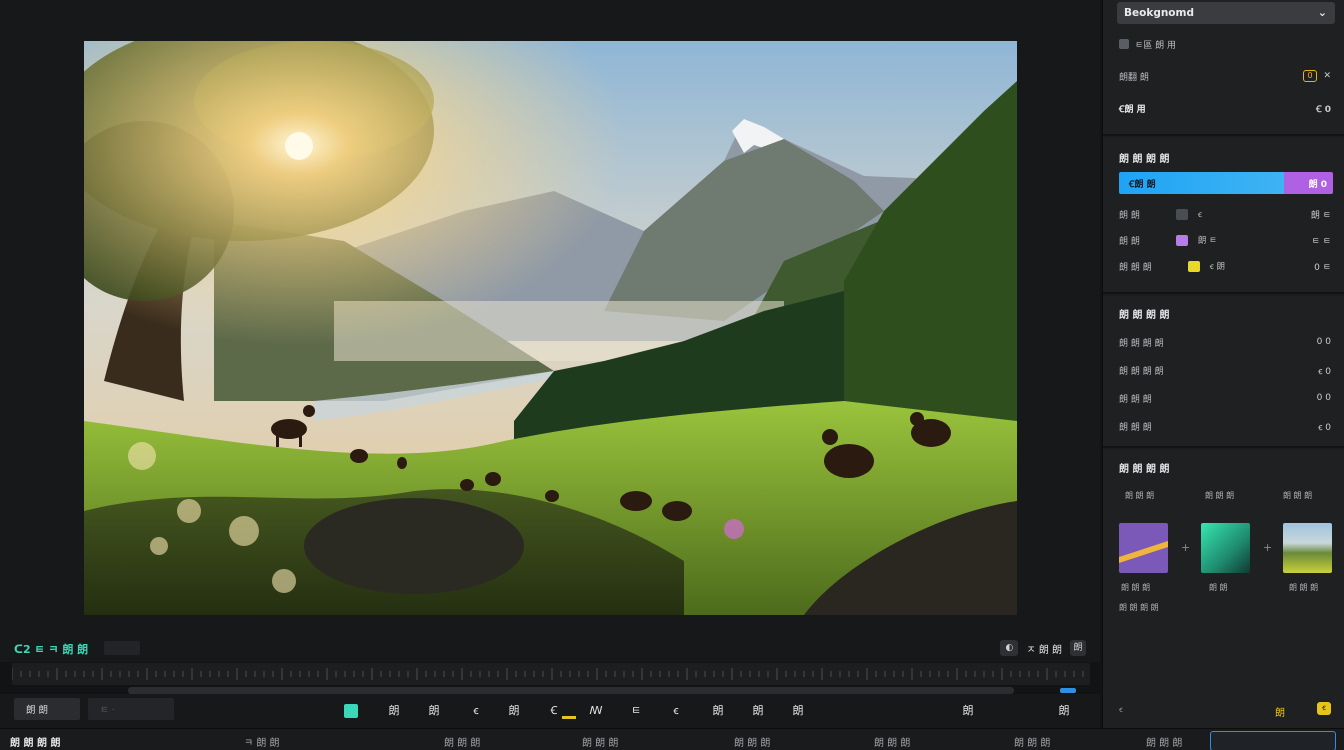  What do you see at coordinates (1324, 708) in the screenshot?
I see `export-icon: ꞓ` at bounding box center [1324, 708].